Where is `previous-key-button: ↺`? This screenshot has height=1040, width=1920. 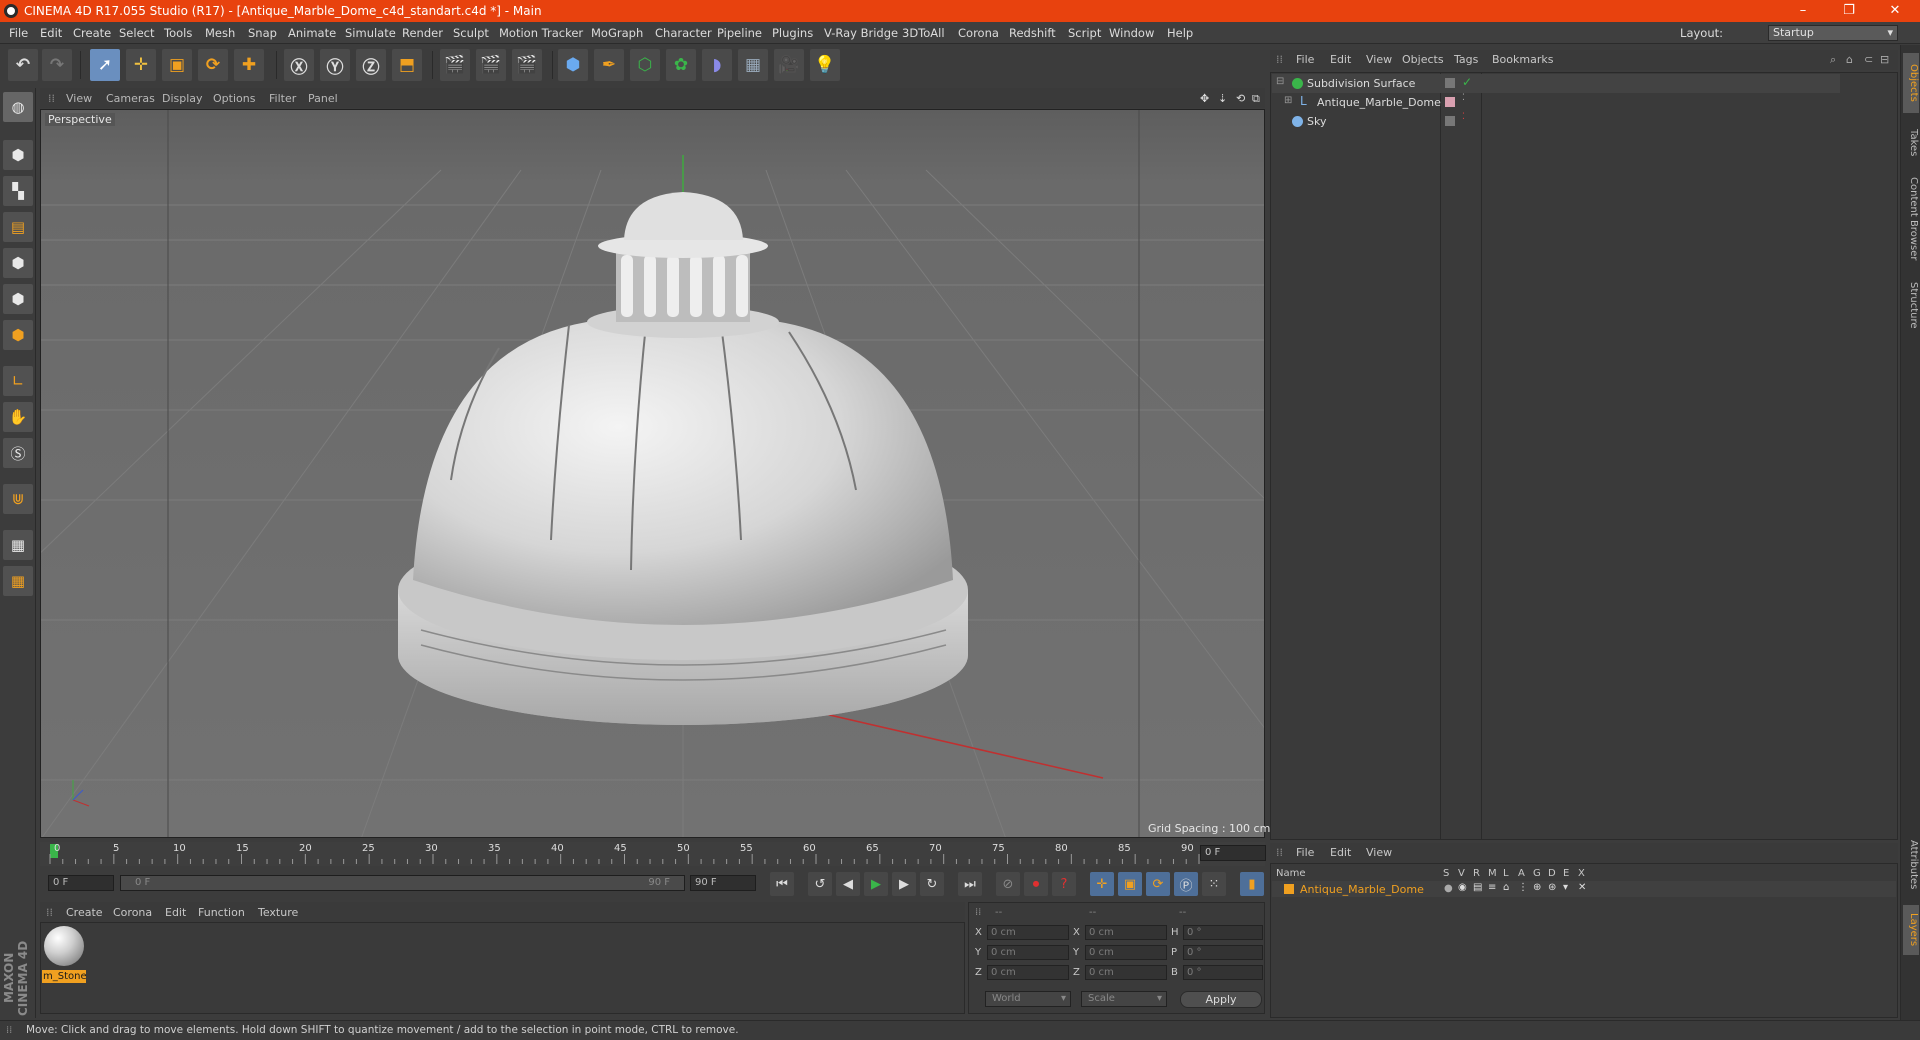
previous-key-button: ↺ is located at coordinates (820, 884).